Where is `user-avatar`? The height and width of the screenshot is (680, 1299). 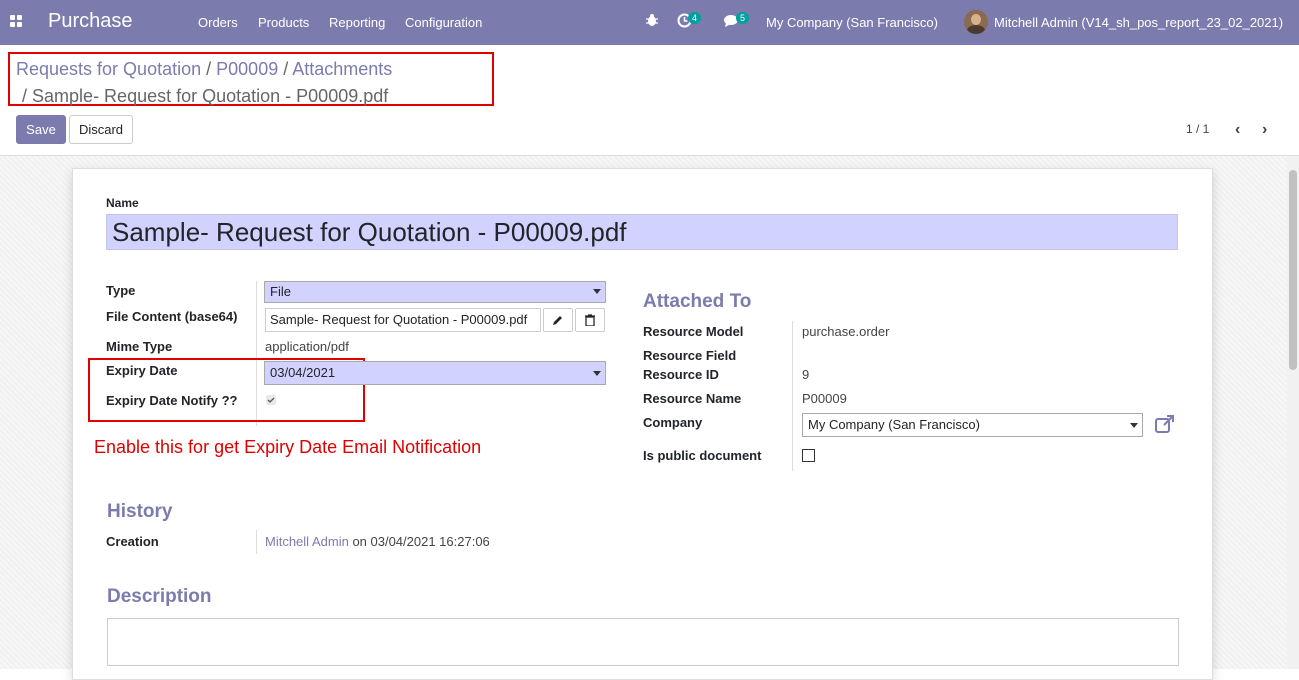
user-avatar is located at coordinates (976, 22).